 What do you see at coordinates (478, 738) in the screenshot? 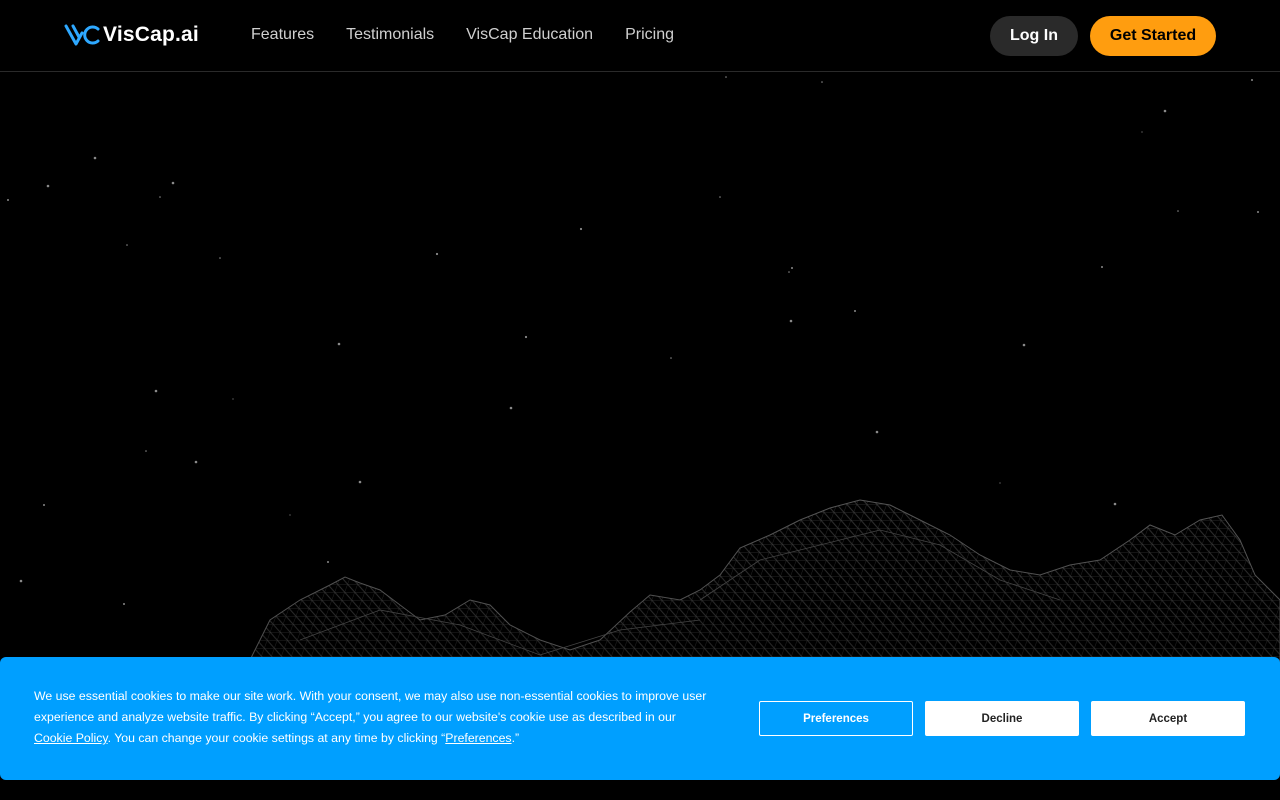
I see `preferences-link: Preferences` at bounding box center [478, 738].